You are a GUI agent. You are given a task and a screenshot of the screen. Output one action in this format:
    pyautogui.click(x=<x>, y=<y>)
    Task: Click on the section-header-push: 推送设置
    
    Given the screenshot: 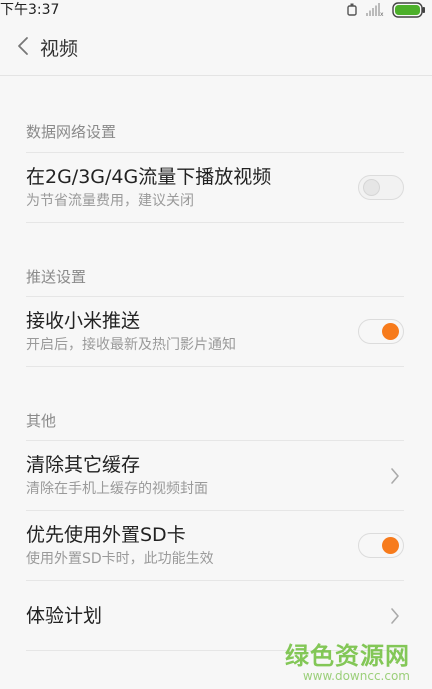 What is the action you would take?
    pyautogui.click(x=215, y=260)
    